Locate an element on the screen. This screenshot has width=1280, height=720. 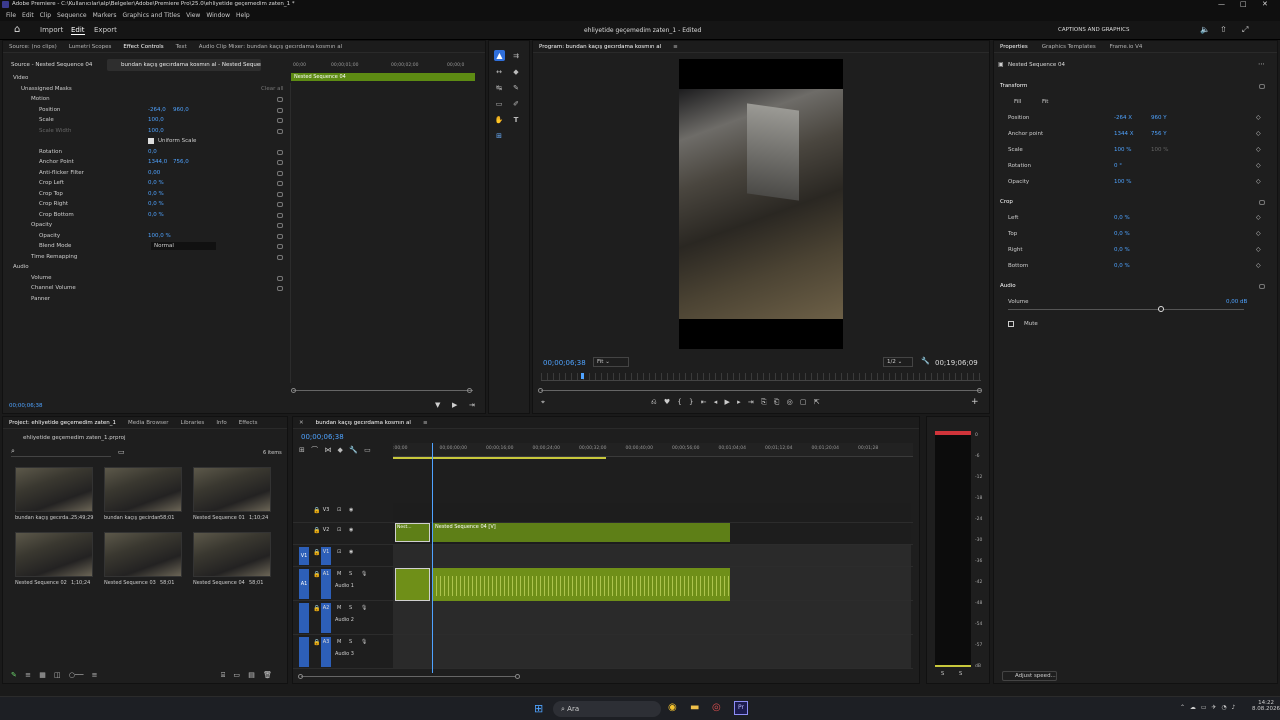
fill-option: Fill is located at coordinates (1017, 102).